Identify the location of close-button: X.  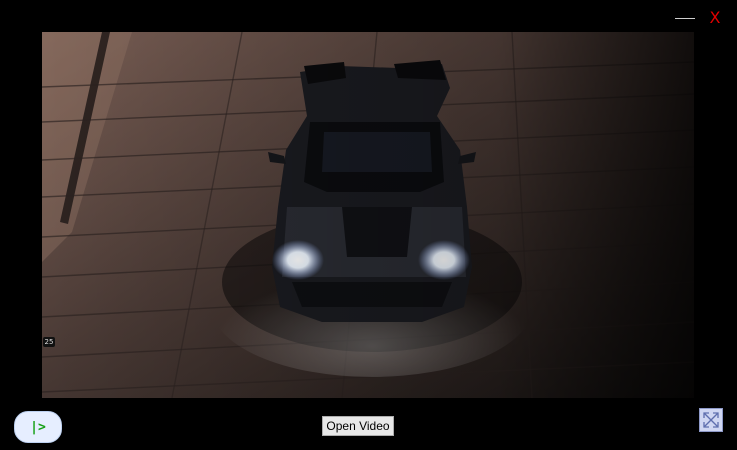
(715, 18).